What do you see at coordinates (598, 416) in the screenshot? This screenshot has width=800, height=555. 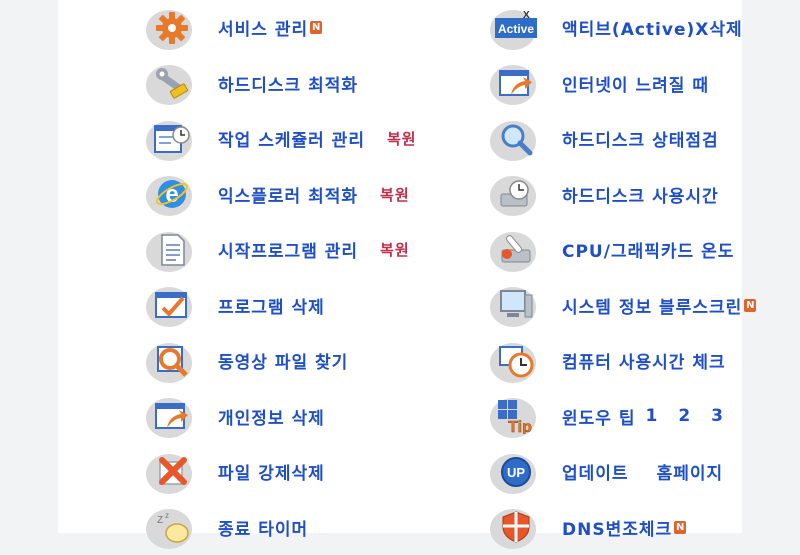 I see `menu-label: 윈도우 팁` at bounding box center [598, 416].